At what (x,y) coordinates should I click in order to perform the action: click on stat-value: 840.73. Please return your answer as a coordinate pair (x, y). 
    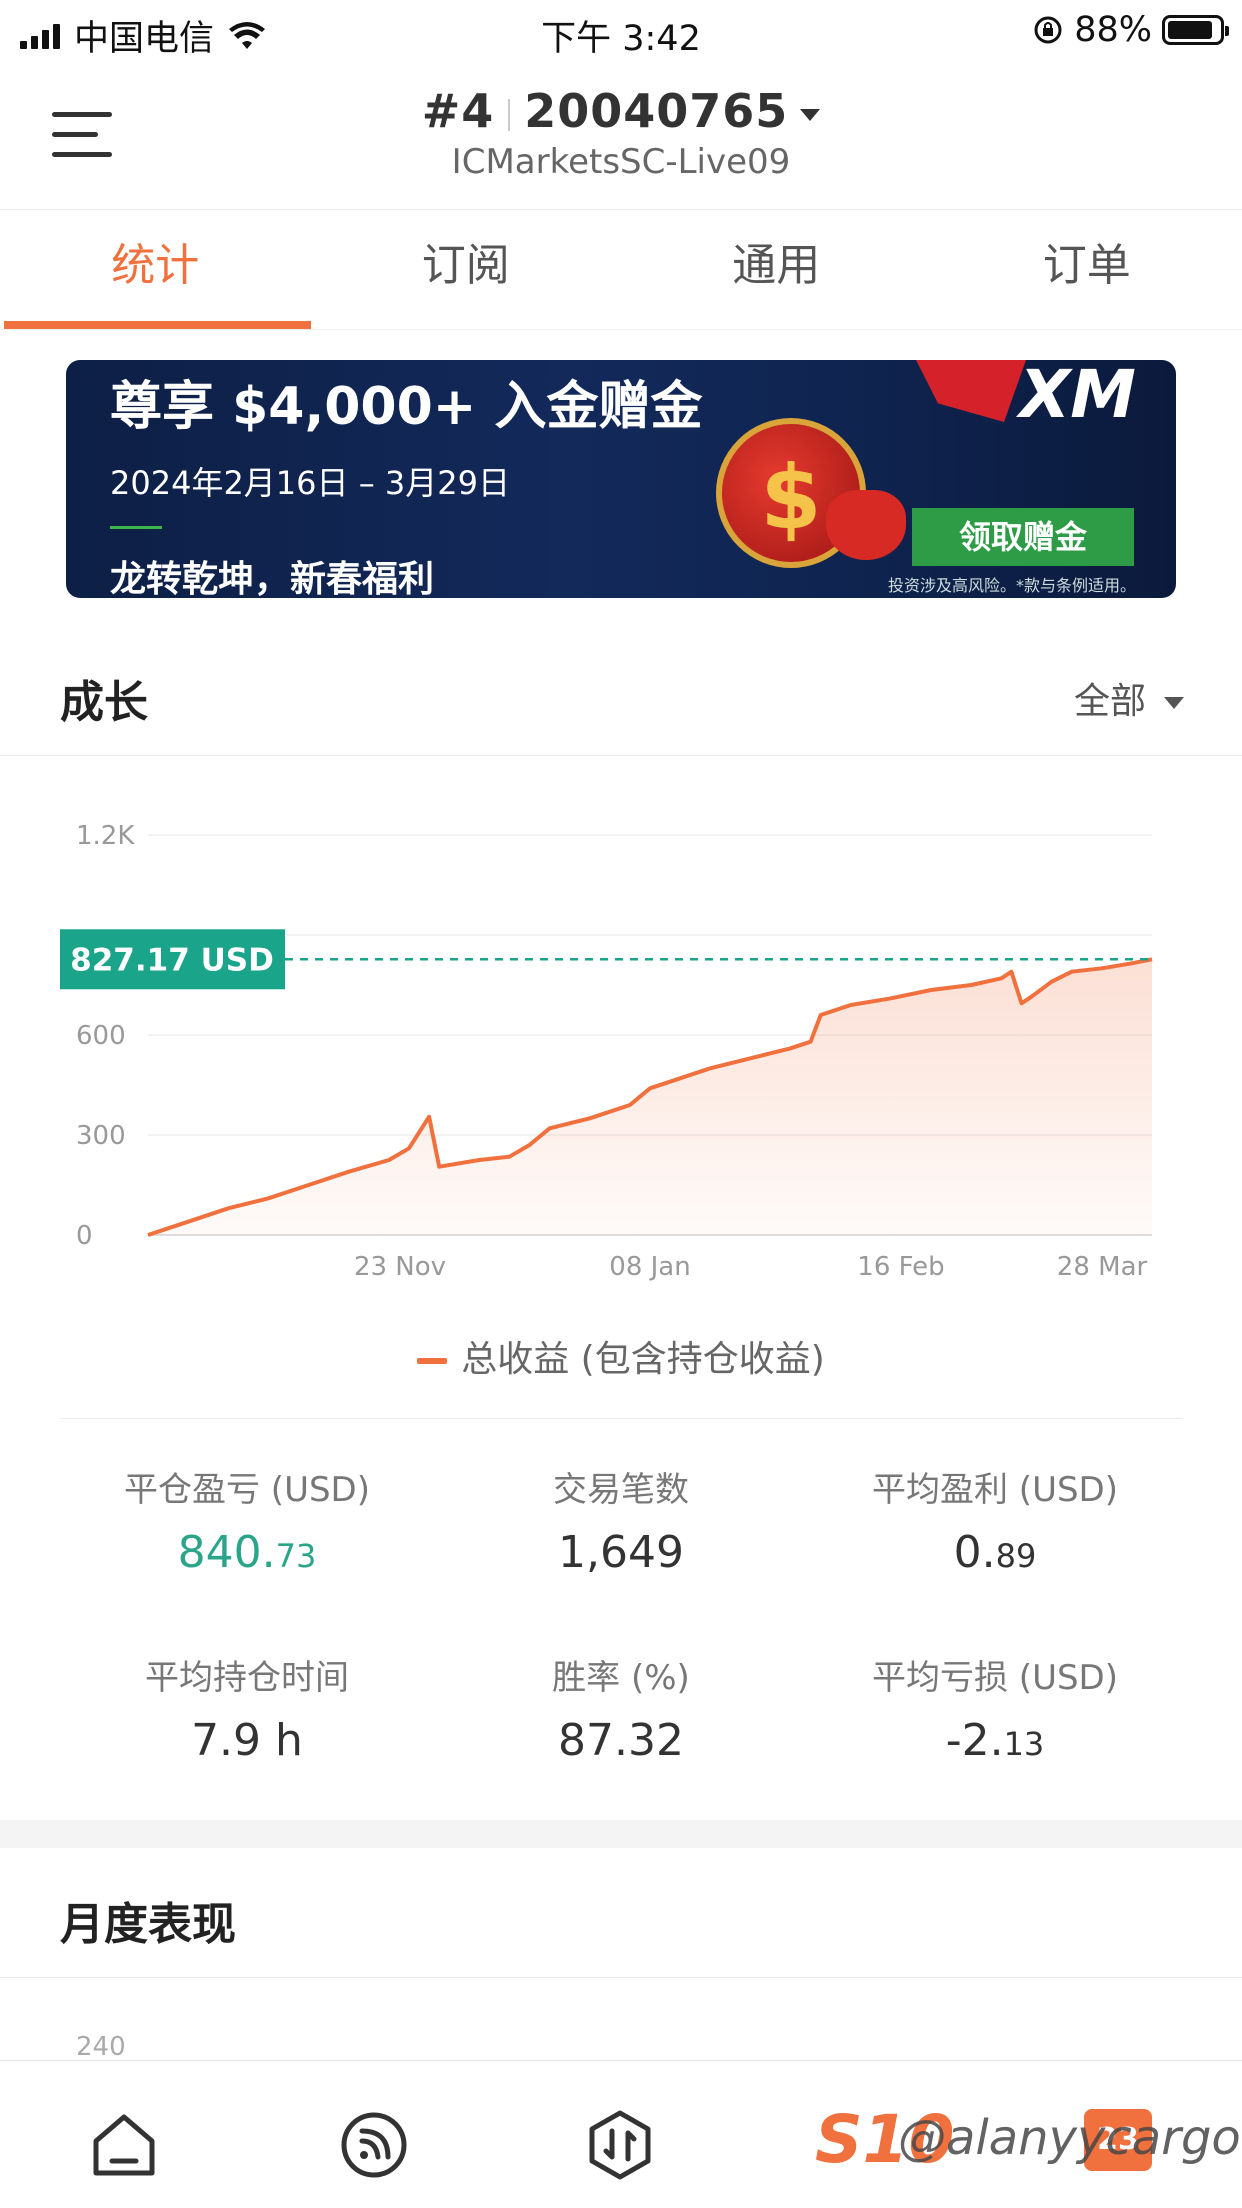
    Looking at the image, I should click on (247, 1552).